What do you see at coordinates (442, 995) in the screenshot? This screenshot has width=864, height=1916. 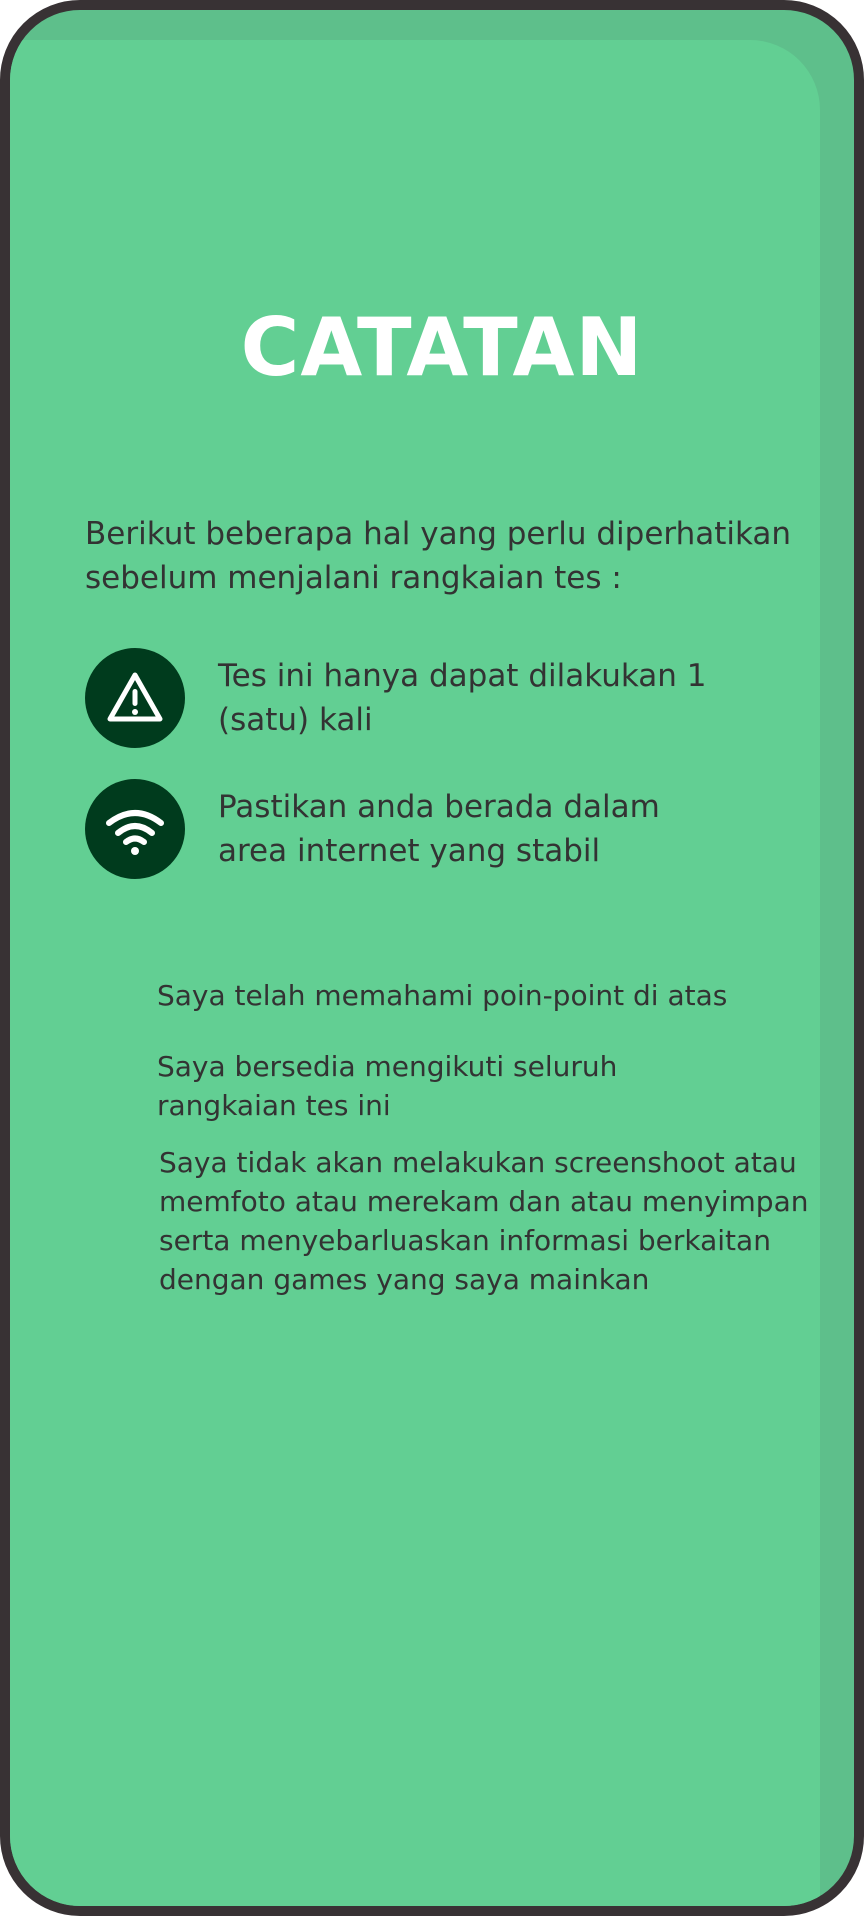 I see `agreement-understood: Saya telah memahami poin-point di atas` at bounding box center [442, 995].